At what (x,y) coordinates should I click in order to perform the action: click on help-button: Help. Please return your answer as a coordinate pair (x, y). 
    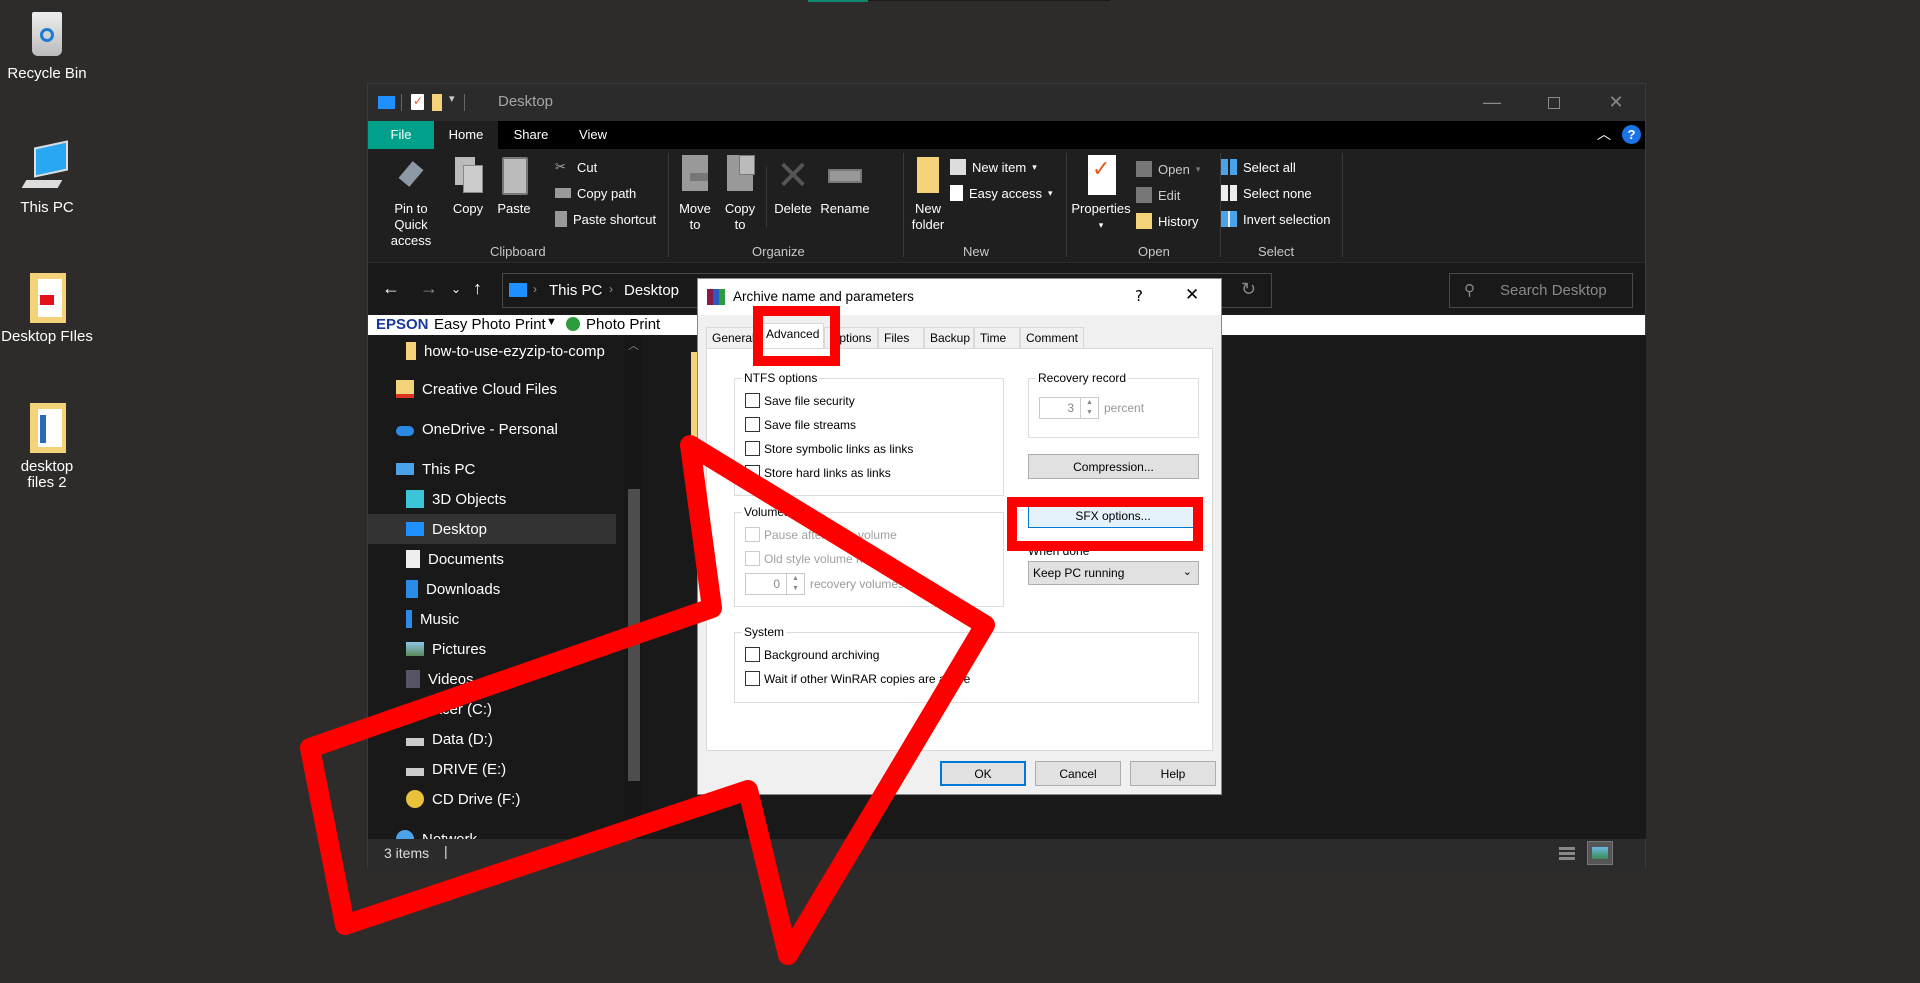
    Looking at the image, I should click on (1173, 773).